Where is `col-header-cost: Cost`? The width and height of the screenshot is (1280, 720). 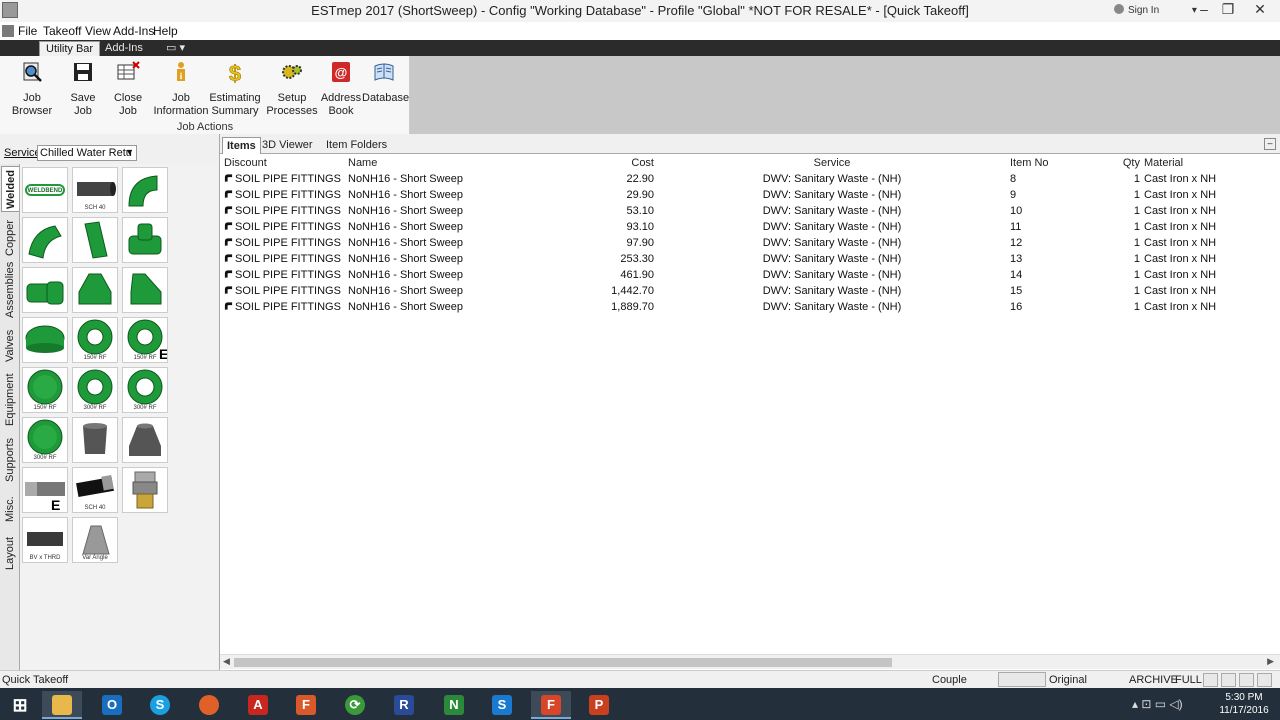
col-header-cost: Cost is located at coordinates (601, 162).